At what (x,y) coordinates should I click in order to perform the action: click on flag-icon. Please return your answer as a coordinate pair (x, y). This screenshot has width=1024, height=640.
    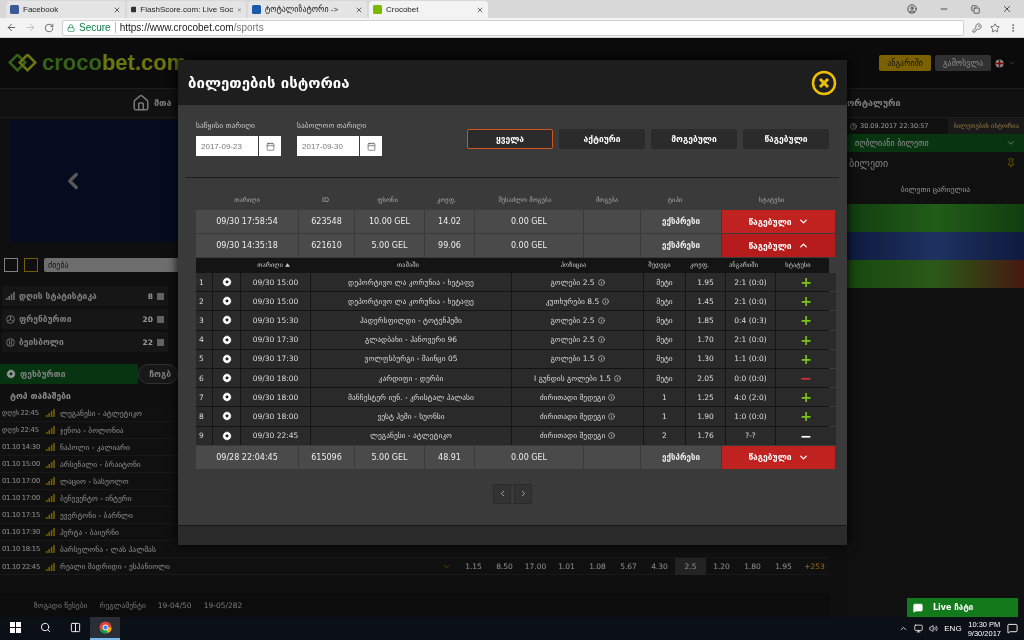
    Looking at the image, I should click on (999, 63).